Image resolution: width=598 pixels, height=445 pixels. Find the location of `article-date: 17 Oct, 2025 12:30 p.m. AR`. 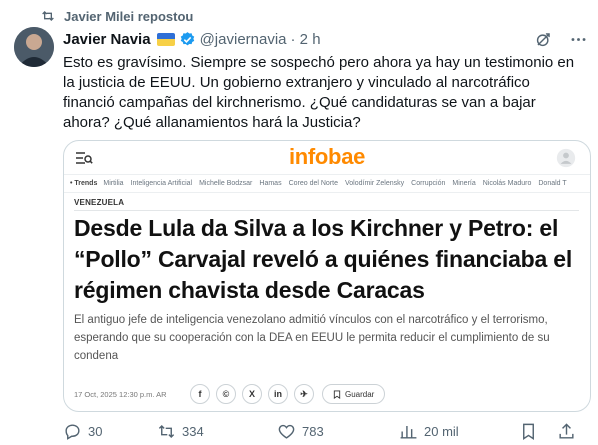

article-date: 17 Oct, 2025 12:30 p.m. AR is located at coordinates (120, 394).